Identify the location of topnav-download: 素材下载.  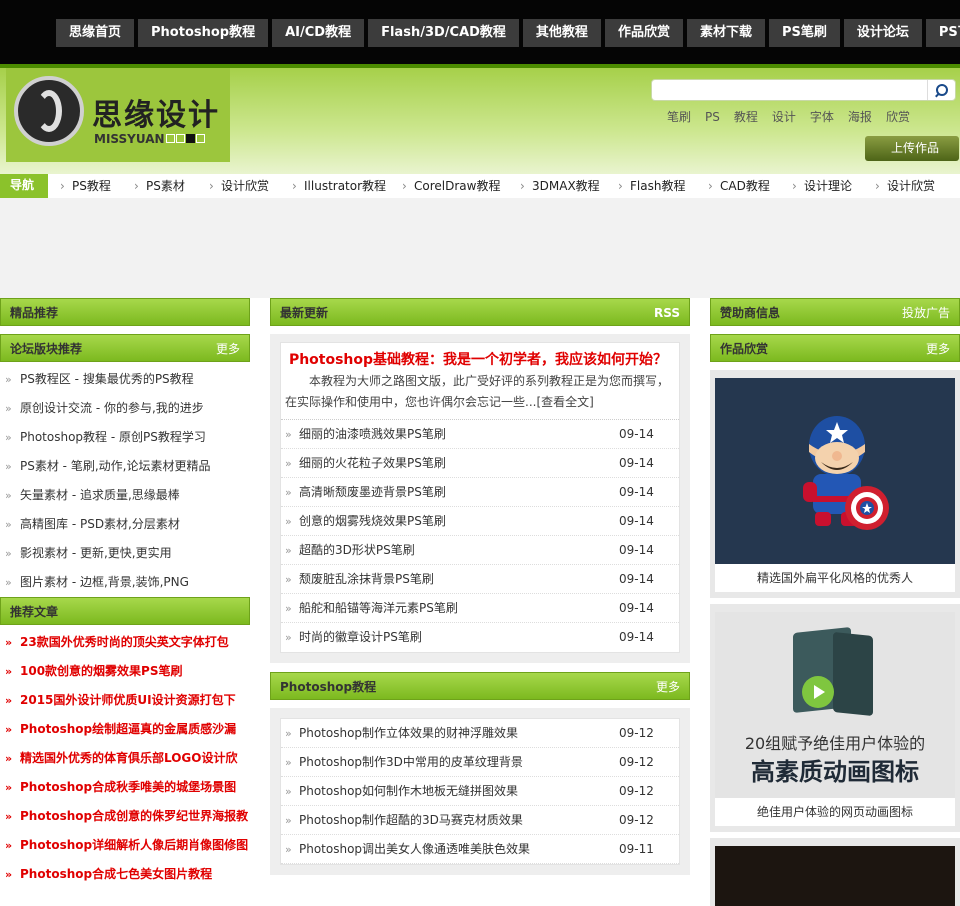
(725, 33).